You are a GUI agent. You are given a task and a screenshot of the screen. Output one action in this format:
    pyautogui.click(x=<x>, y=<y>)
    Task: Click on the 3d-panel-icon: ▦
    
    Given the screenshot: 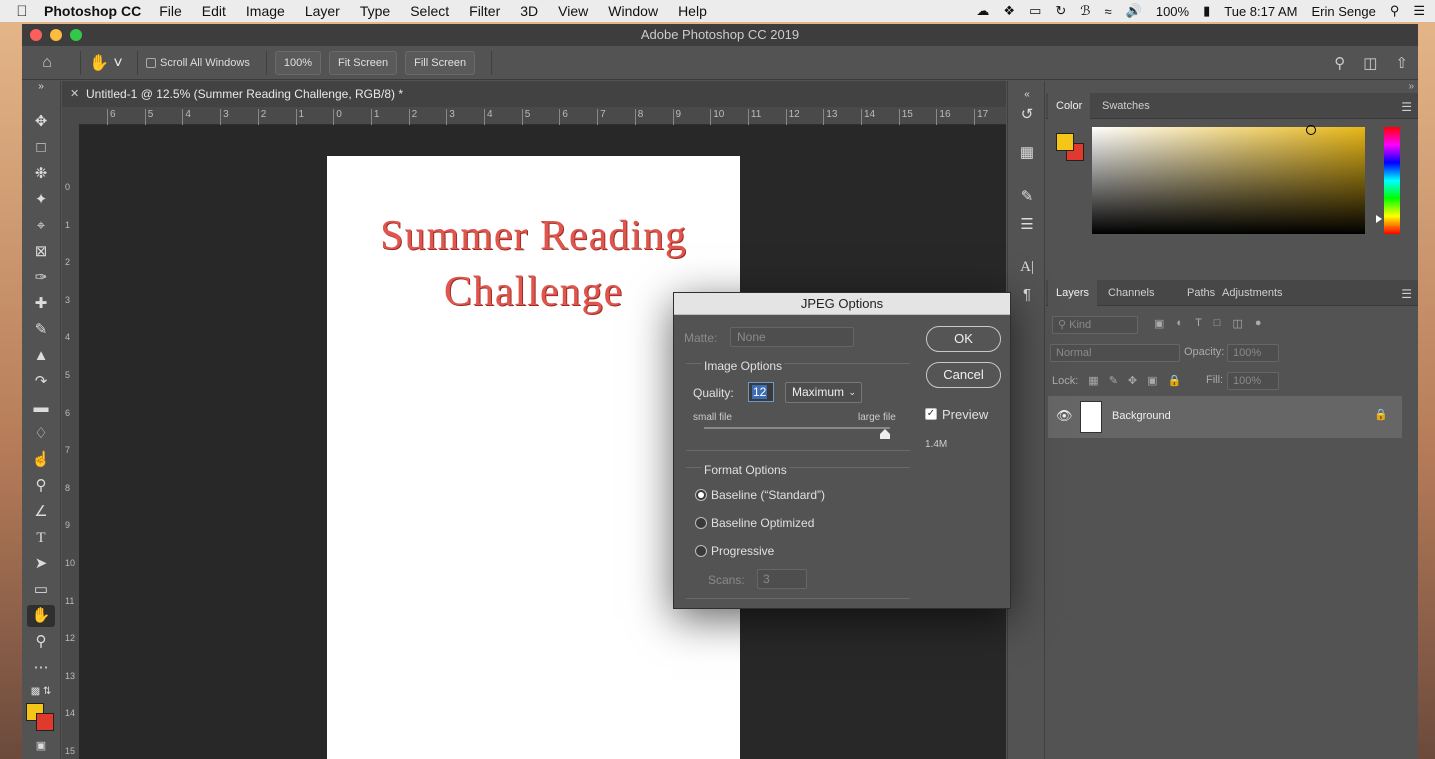 What is the action you would take?
    pyautogui.click(x=1027, y=153)
    